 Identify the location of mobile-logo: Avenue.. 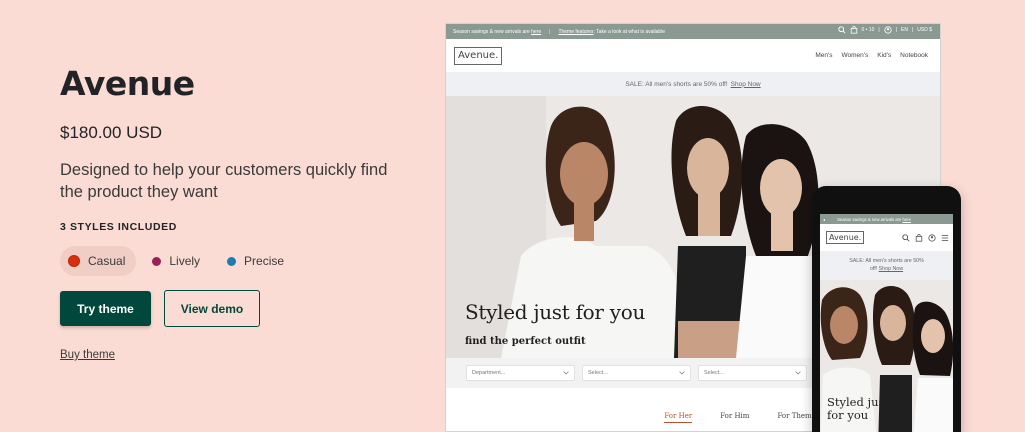
(845, 237).